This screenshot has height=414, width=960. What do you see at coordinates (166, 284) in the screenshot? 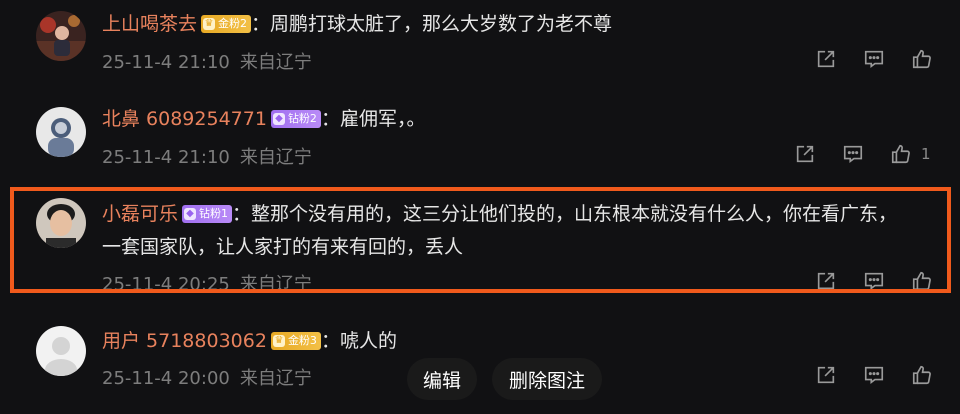
I see `comment-date: 25-11-4 20:25` at bounding box center [166, 284].